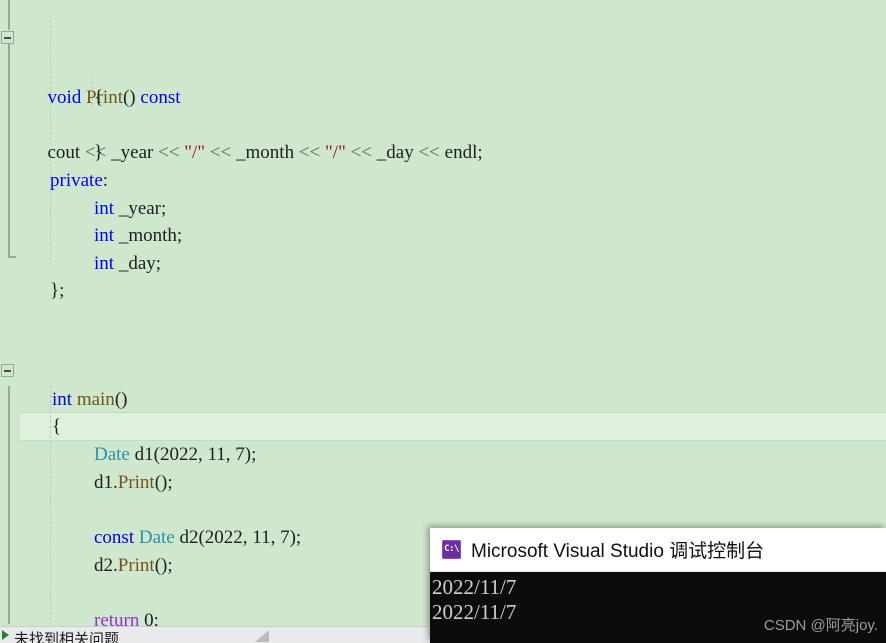 Image resolution: width=886 pixels, height=643 pixels. I want to click on cmd-prompt-icon: C:\, so click(451, 549).